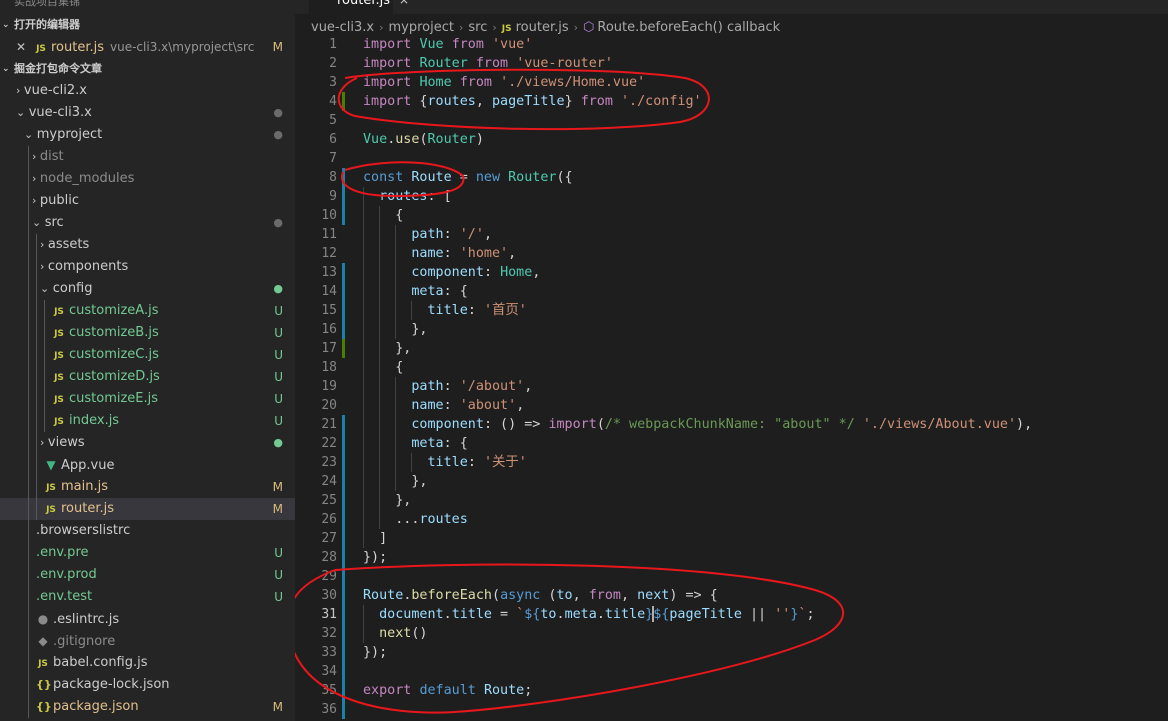 This screenshot has width=1168, height=721. What do you see at coordinates (147, 267) in the screenshot?
I see `folder-components: › components` at bounding box center [147, 267].